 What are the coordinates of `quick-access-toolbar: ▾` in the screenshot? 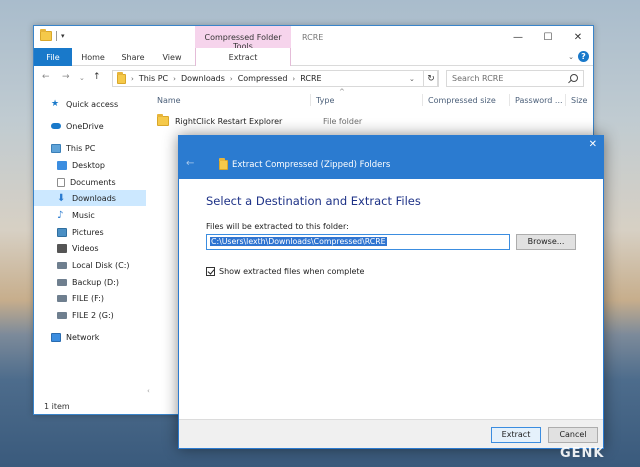 It's located at (52, 35).